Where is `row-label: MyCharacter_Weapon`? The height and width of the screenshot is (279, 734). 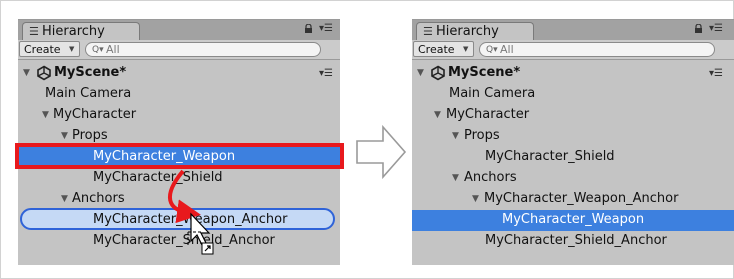
row-label: MyCharacter_Weapon is located at coordinates (573, 219).